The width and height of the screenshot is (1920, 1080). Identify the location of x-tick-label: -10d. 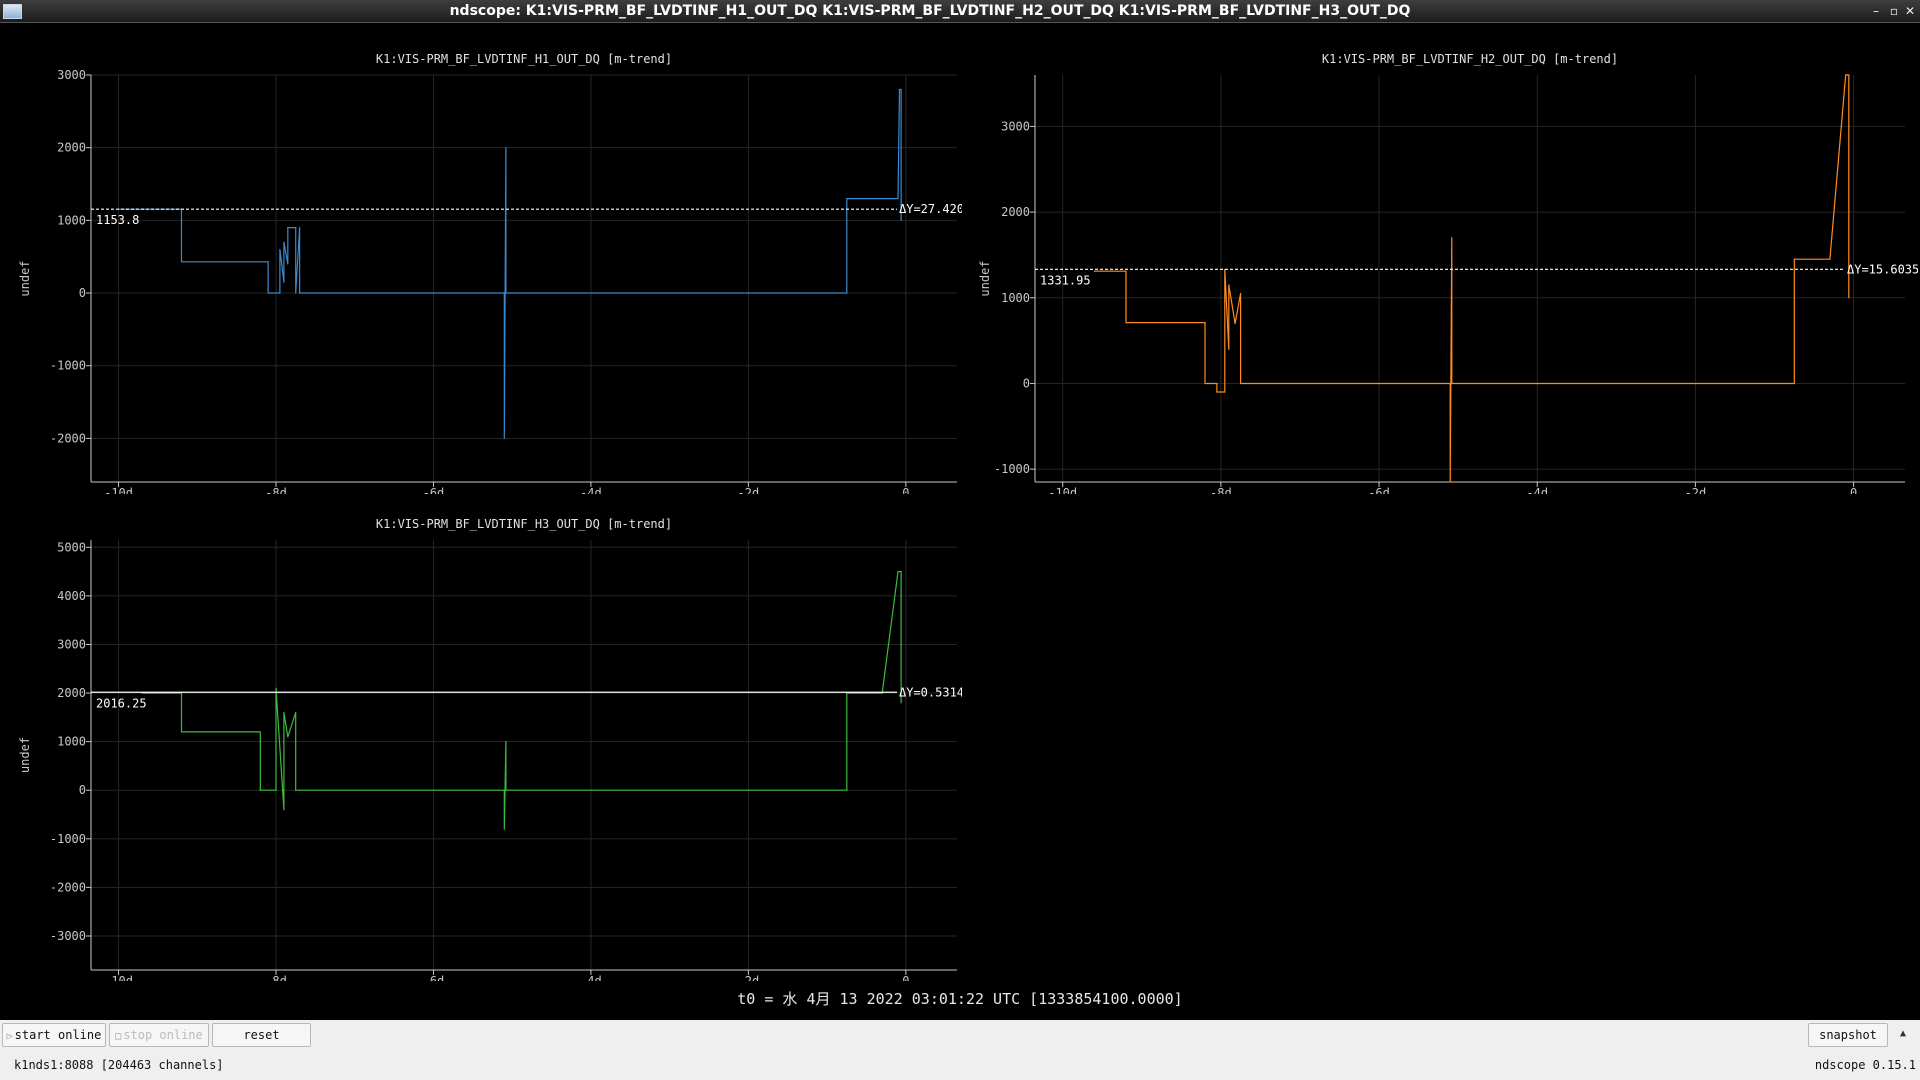
(118, 977).